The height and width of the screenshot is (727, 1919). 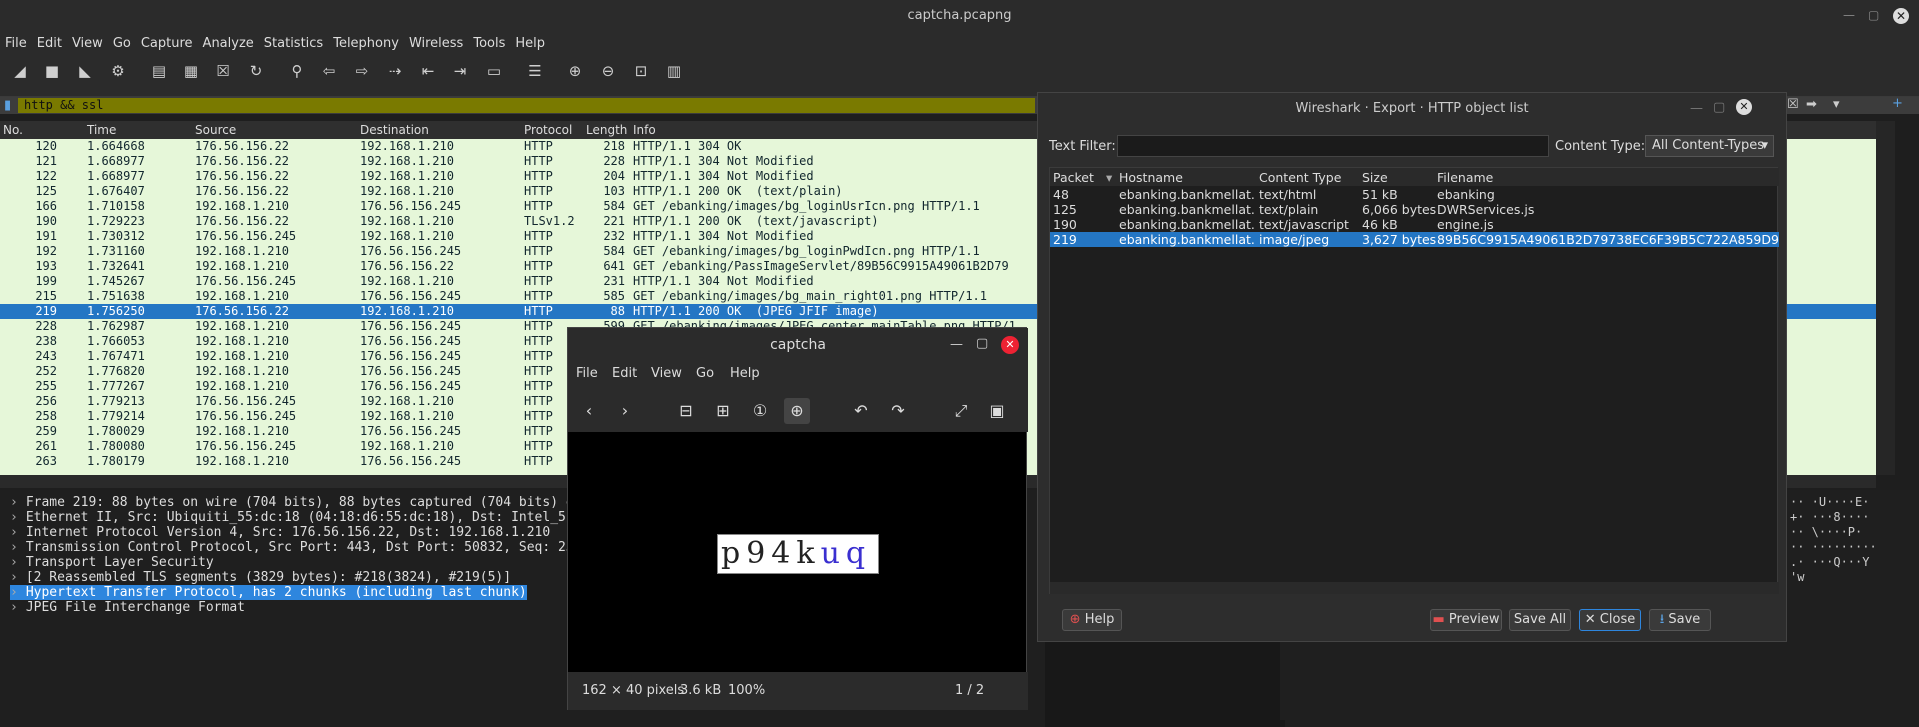 I want to click on restart-capture-icon: ◣, so click(x=85, y=71).